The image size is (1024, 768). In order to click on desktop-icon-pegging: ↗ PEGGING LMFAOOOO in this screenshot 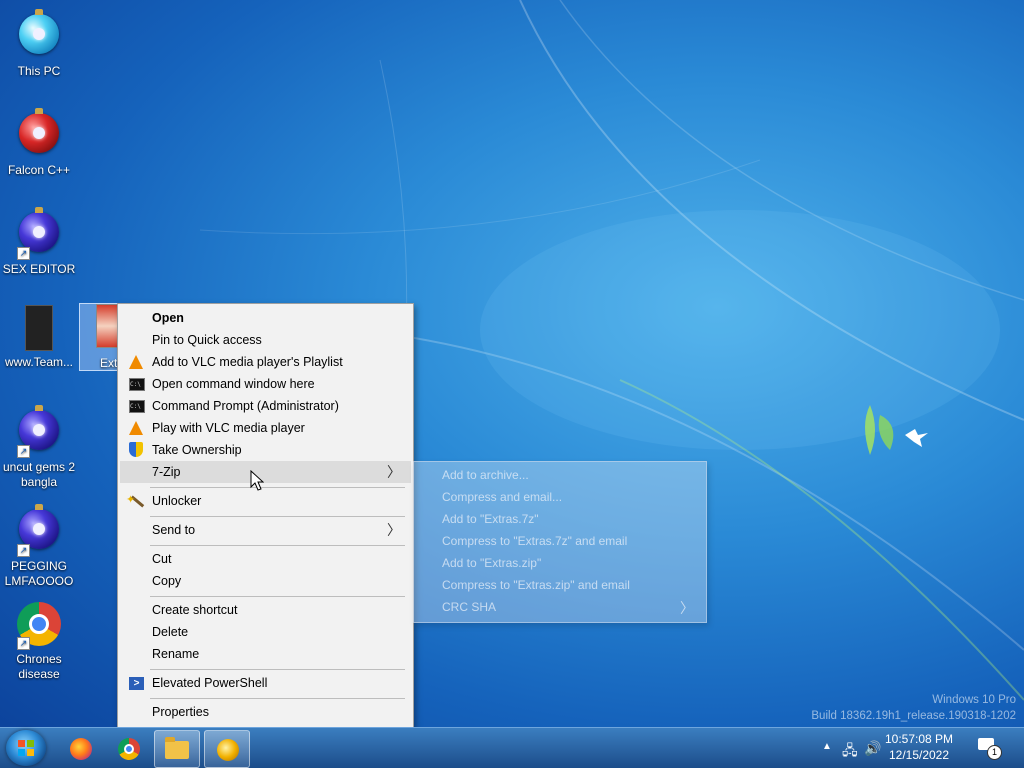, I will do `click(39, 546)`.